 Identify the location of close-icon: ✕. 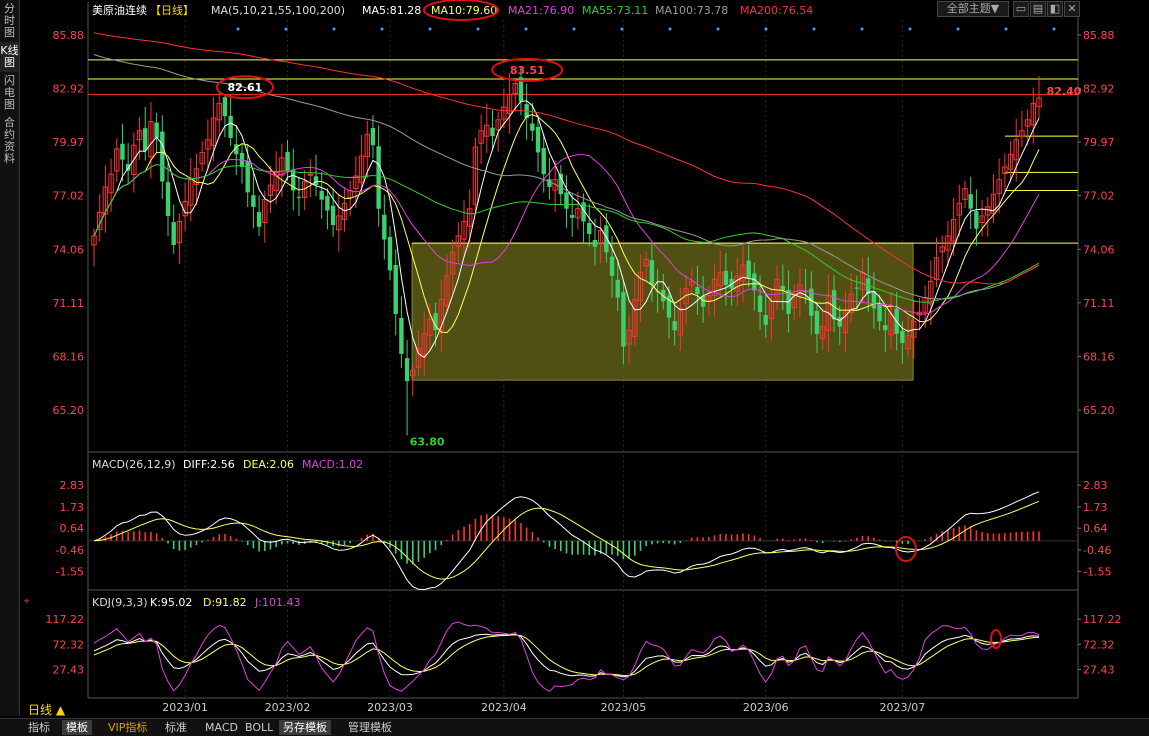
(1072, 9).